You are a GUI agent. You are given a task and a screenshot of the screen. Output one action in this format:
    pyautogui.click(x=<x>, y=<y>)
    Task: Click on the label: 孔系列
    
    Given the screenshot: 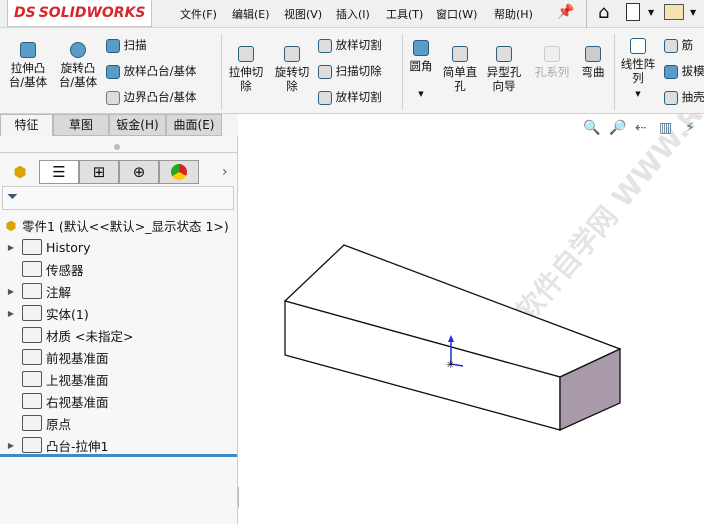 What is the action you would take?
    pyautogui.click(x=552, y=72)
    